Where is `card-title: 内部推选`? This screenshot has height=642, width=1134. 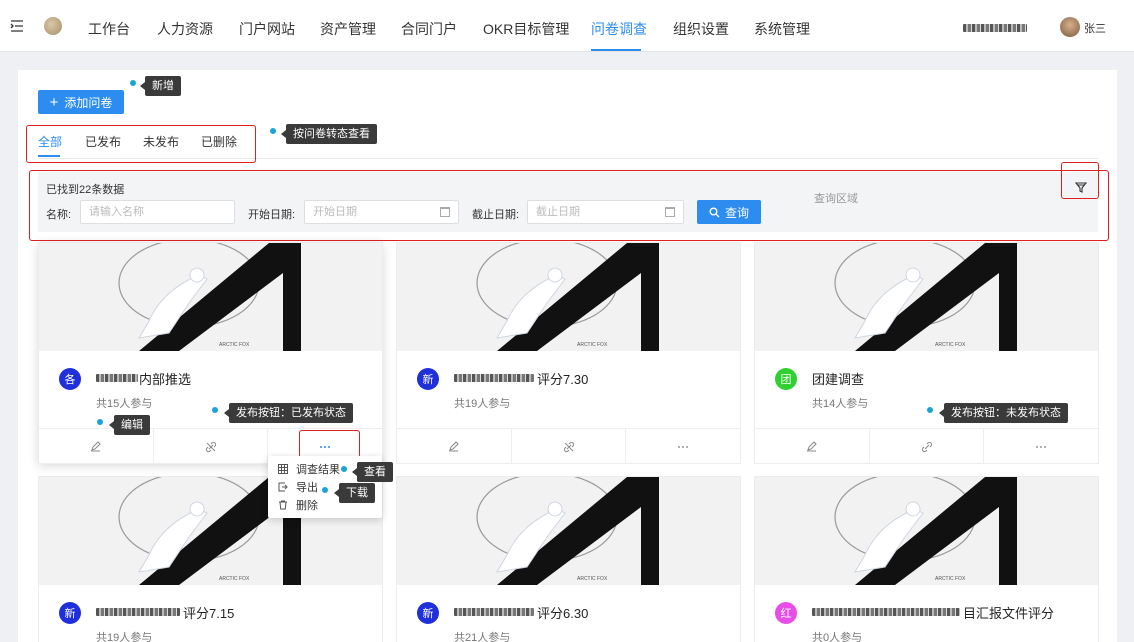 card-title: 内部推选 is located at coordinates (165, 379).